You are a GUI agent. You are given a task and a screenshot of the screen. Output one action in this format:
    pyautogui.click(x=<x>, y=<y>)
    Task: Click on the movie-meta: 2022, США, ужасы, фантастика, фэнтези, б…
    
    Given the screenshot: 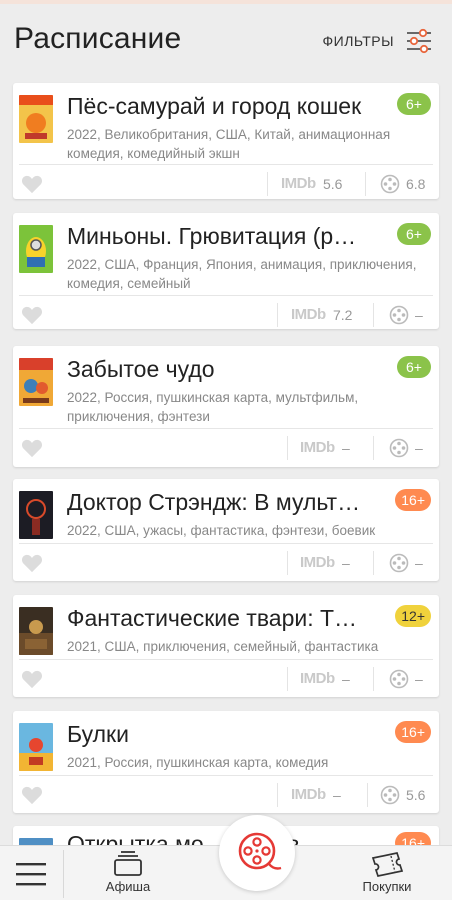 What is the action you would take?
    pyautogui.click(x=221, y=530)
    